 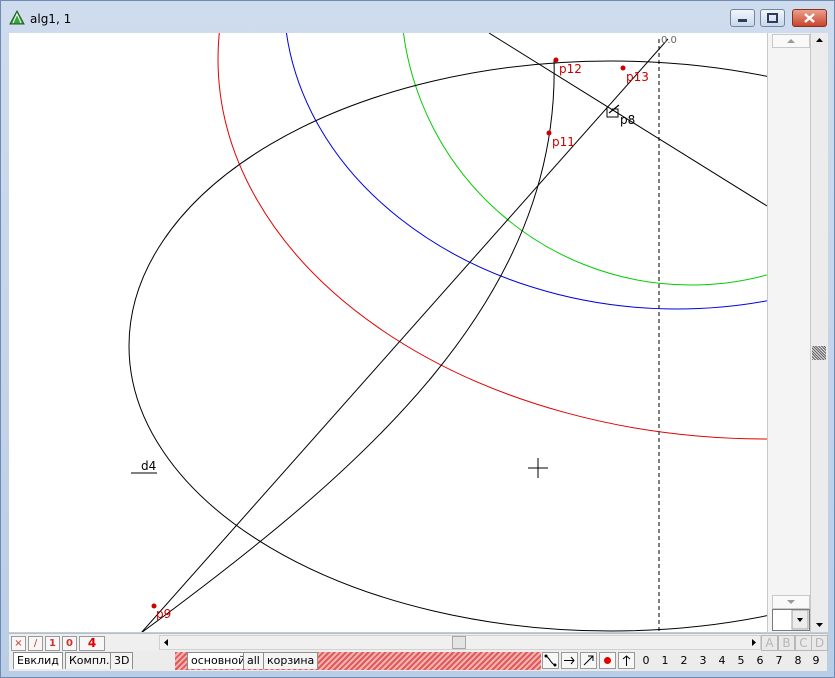 I want to click on scroll-right-icon, so click(x=754, y=642).